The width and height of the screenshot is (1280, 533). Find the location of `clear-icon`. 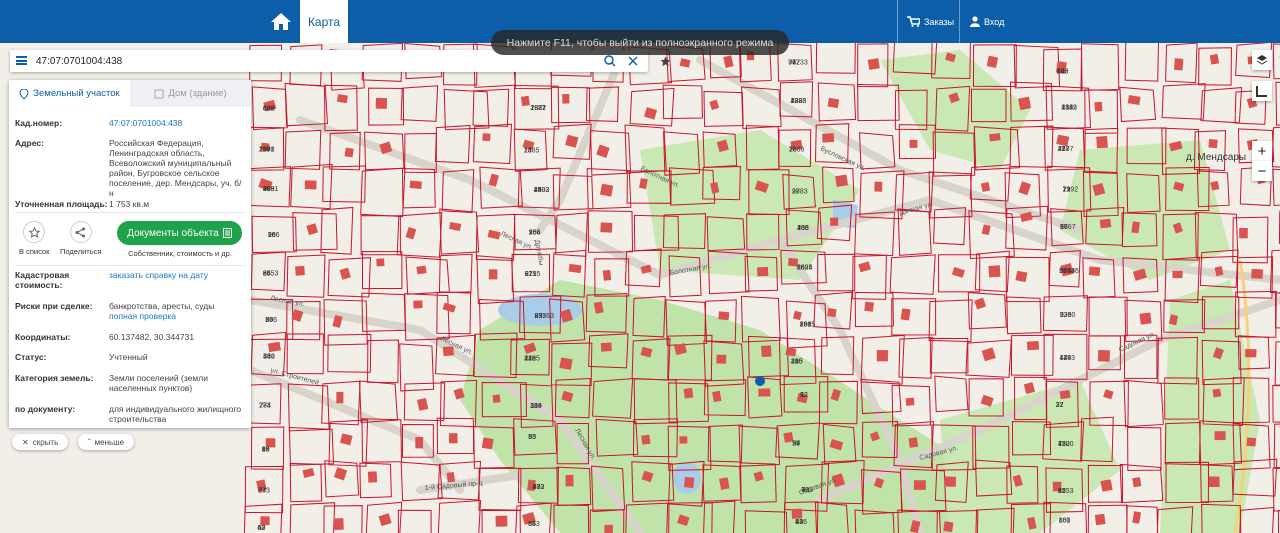

clear-icon is located at coordinates (633, 61).